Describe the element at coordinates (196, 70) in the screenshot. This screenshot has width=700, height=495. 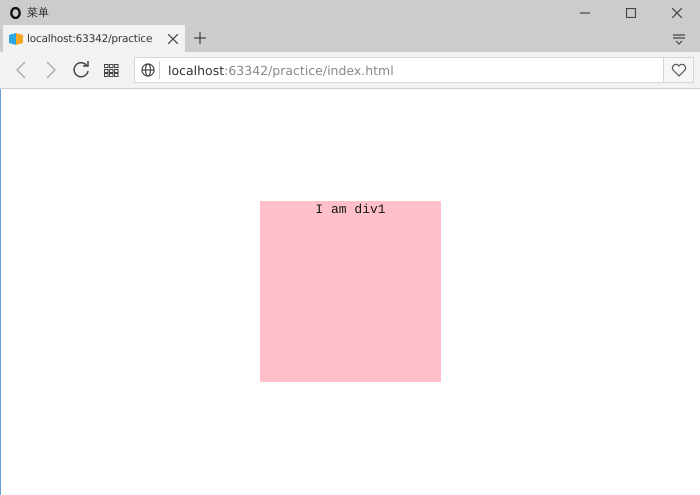
I see `url-host: localhost` at that location.